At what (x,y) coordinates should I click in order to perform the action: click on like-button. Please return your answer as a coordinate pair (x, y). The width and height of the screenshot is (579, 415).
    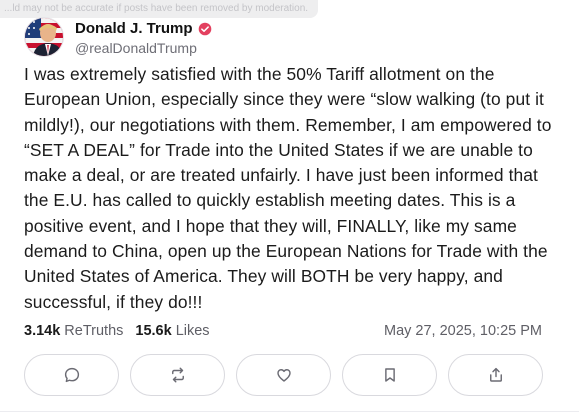
    Looking at the image, I should click on (283, 375).